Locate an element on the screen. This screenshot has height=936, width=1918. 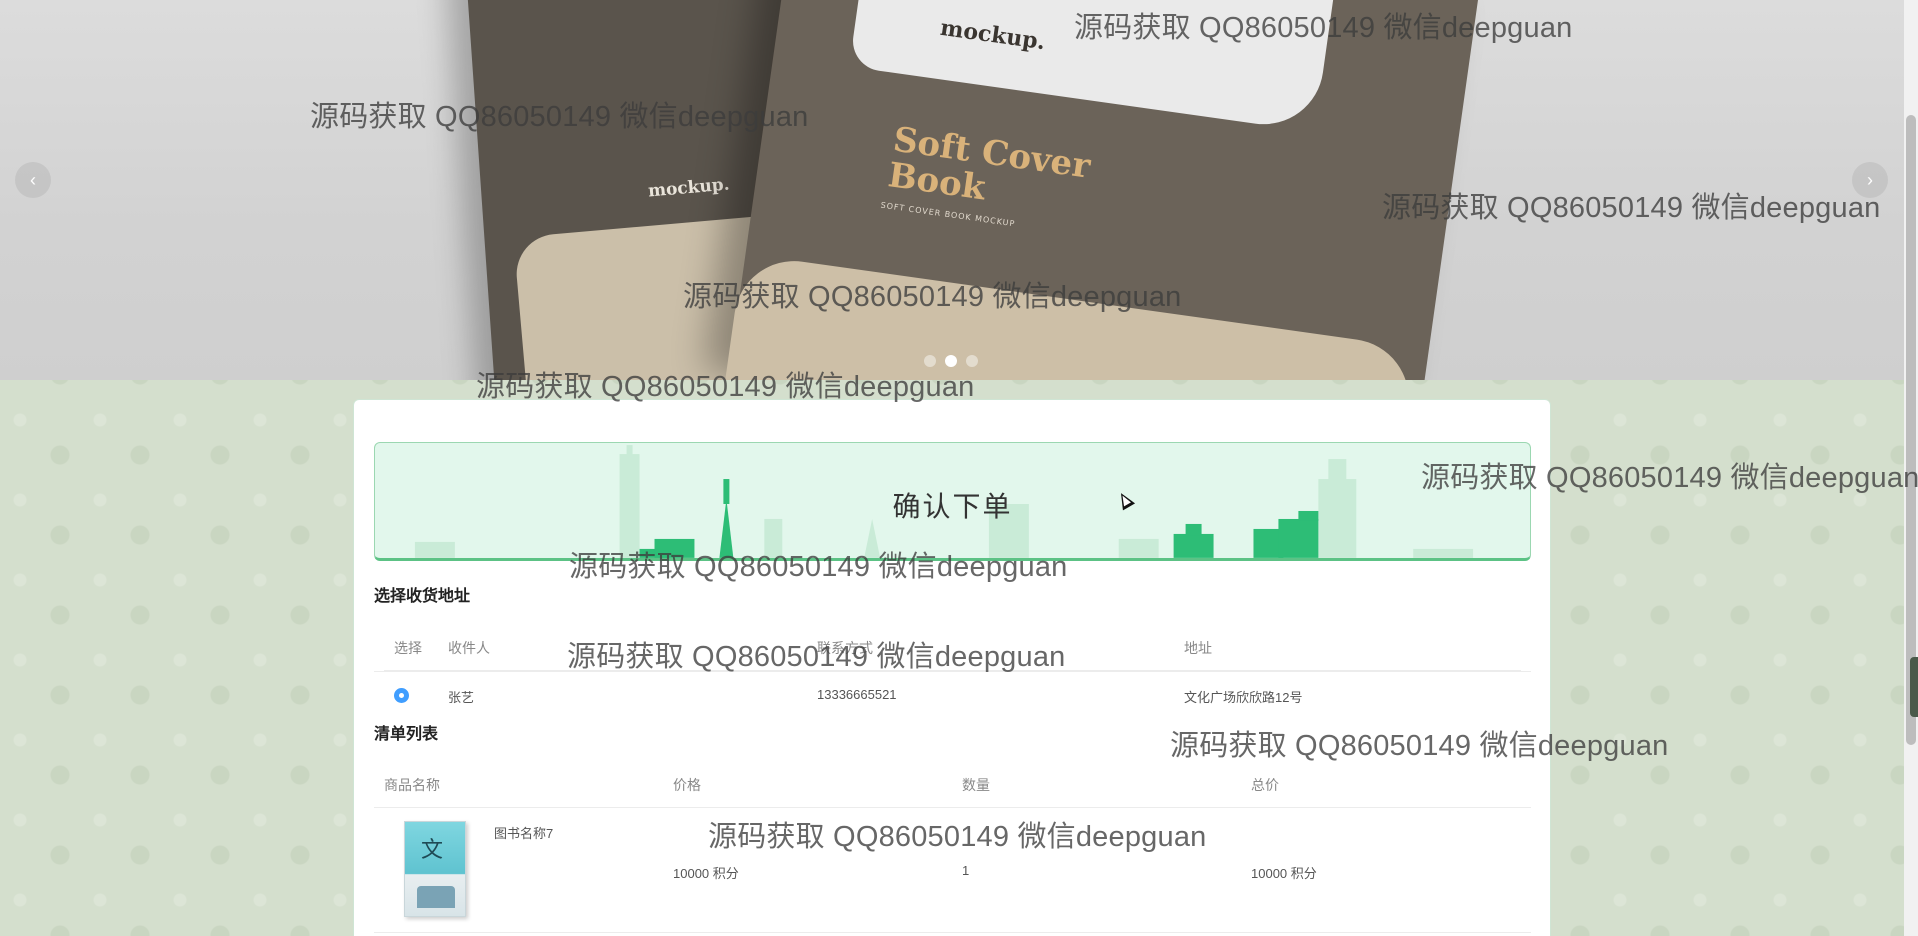
items-header-name: 商品名称 is located at coordinates (412, 785).